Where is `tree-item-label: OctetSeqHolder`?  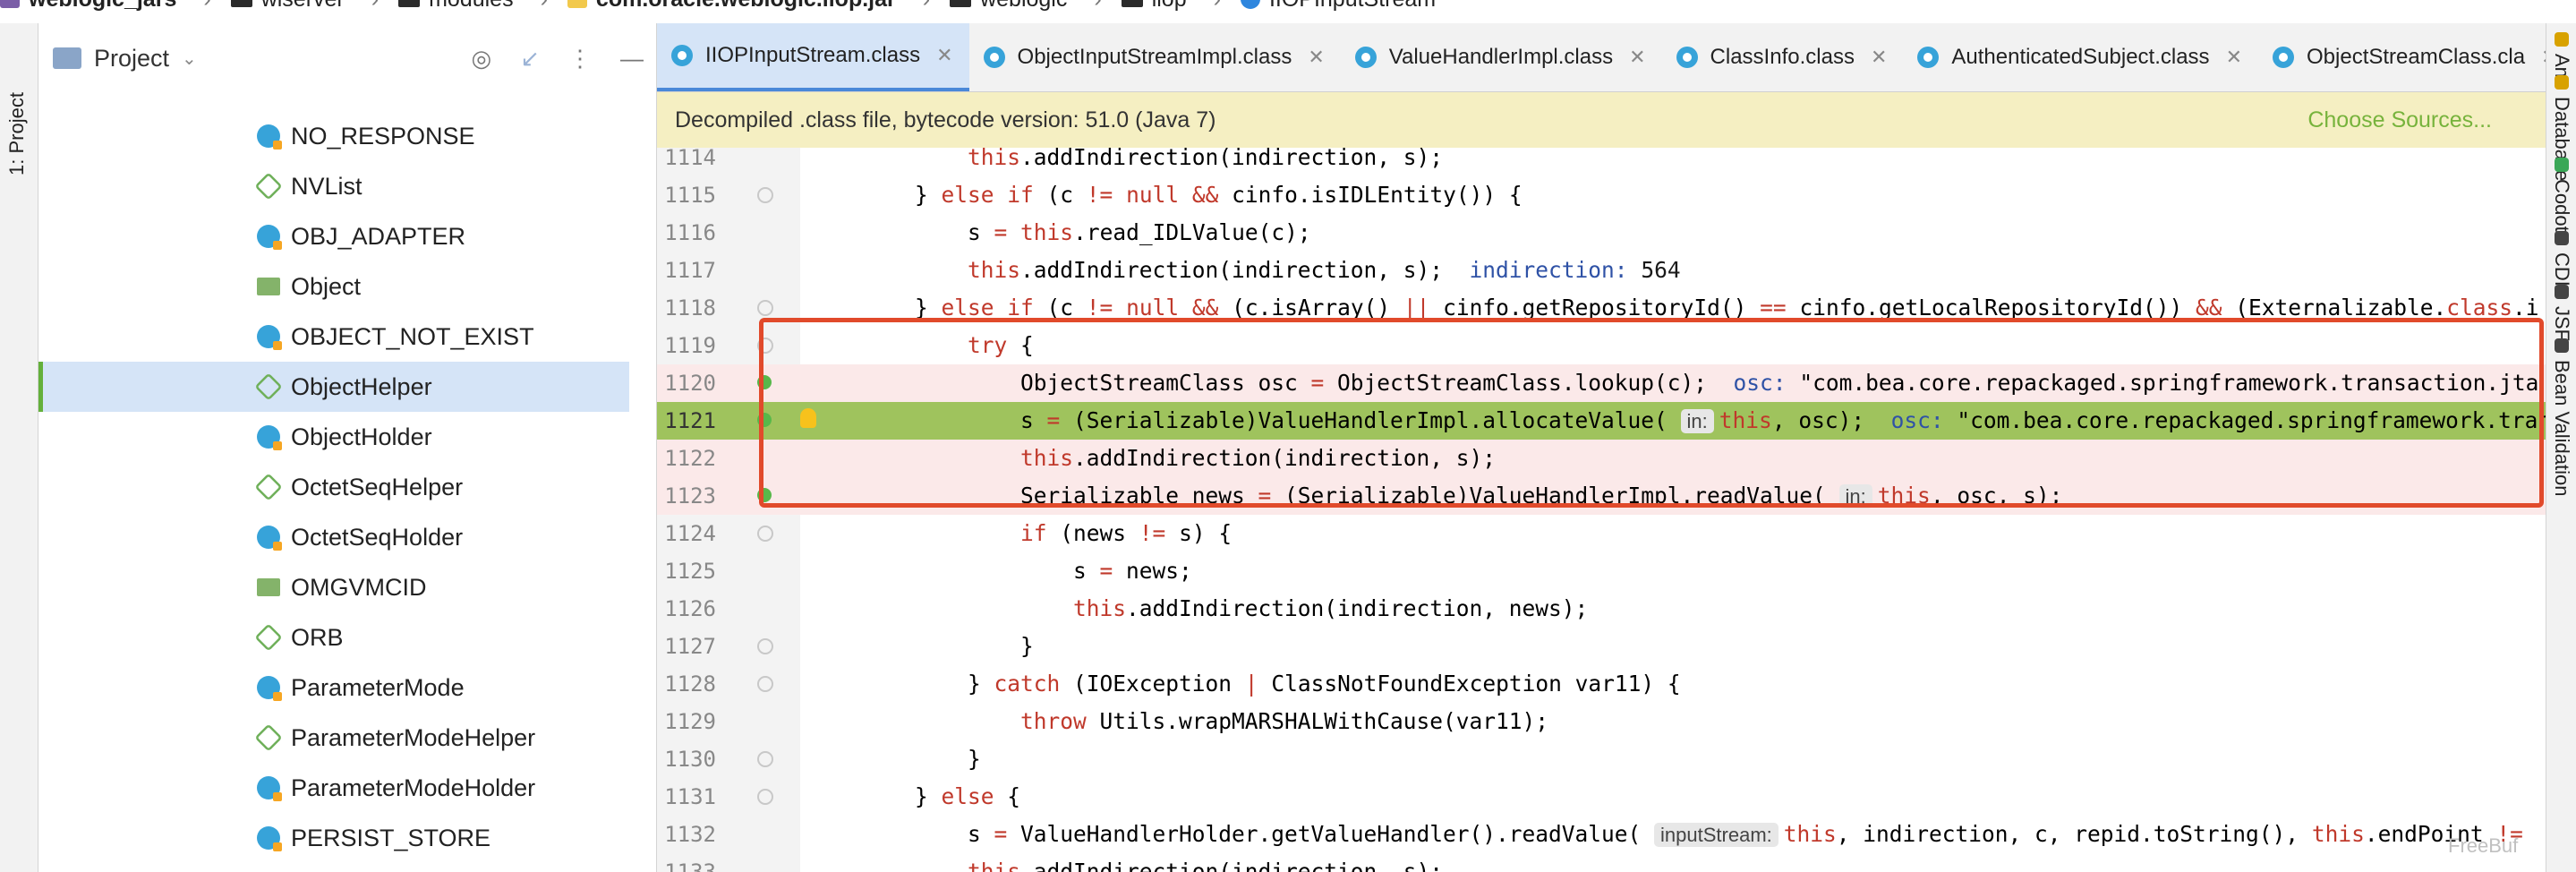
tree-item-label: OctetSeqHolder is located at coordinates (377, 537).